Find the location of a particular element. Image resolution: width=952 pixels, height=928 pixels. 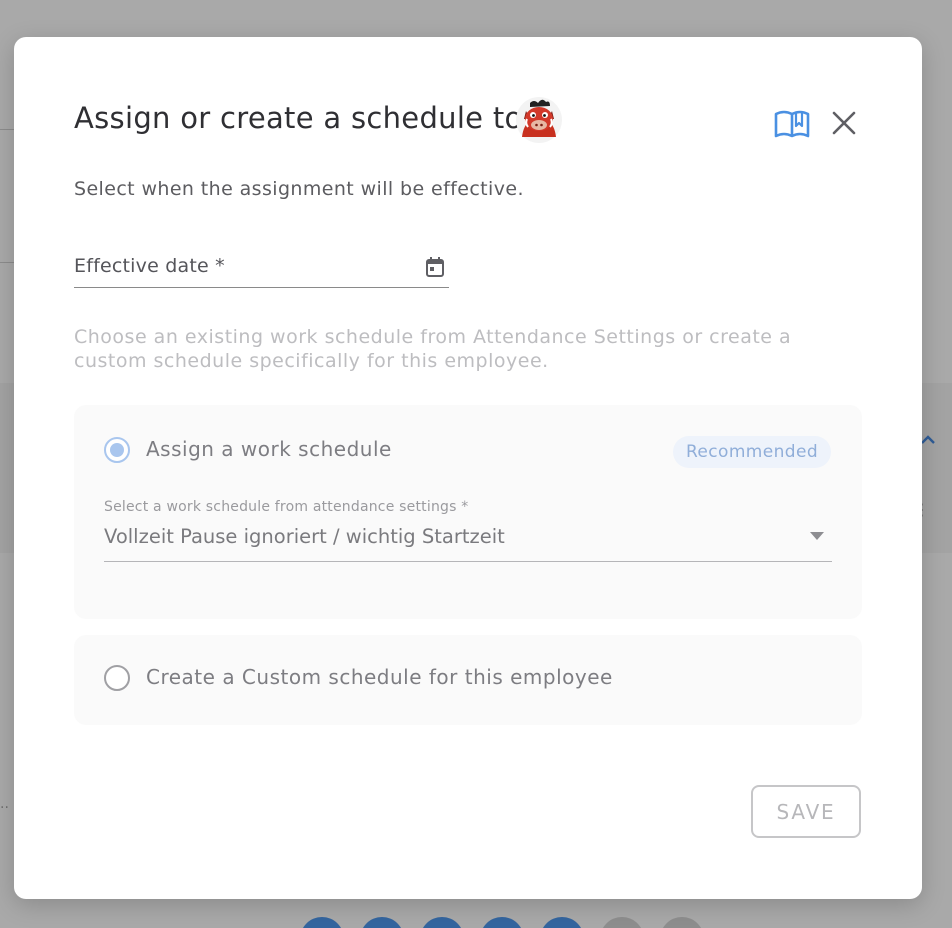

close-icon is located at coordinates (844, 123).